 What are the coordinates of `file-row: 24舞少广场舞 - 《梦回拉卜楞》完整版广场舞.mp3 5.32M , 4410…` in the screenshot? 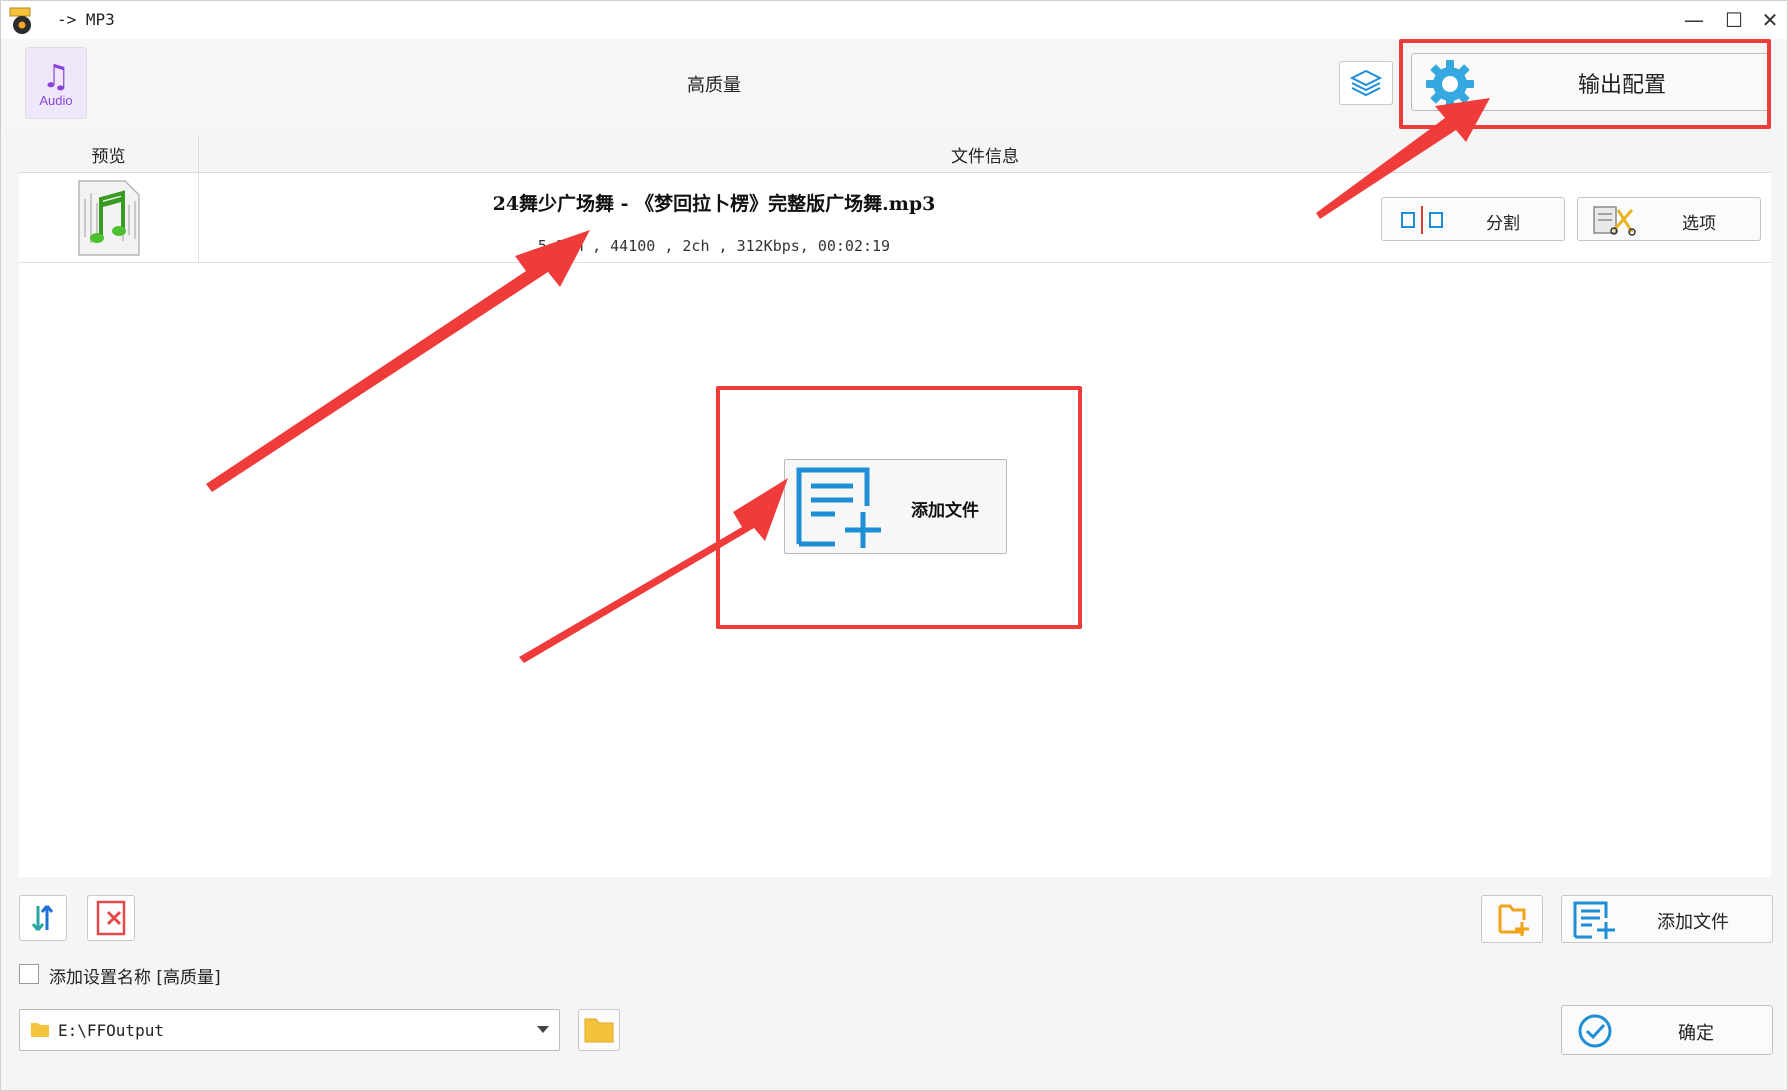 It's located at (895, 218).